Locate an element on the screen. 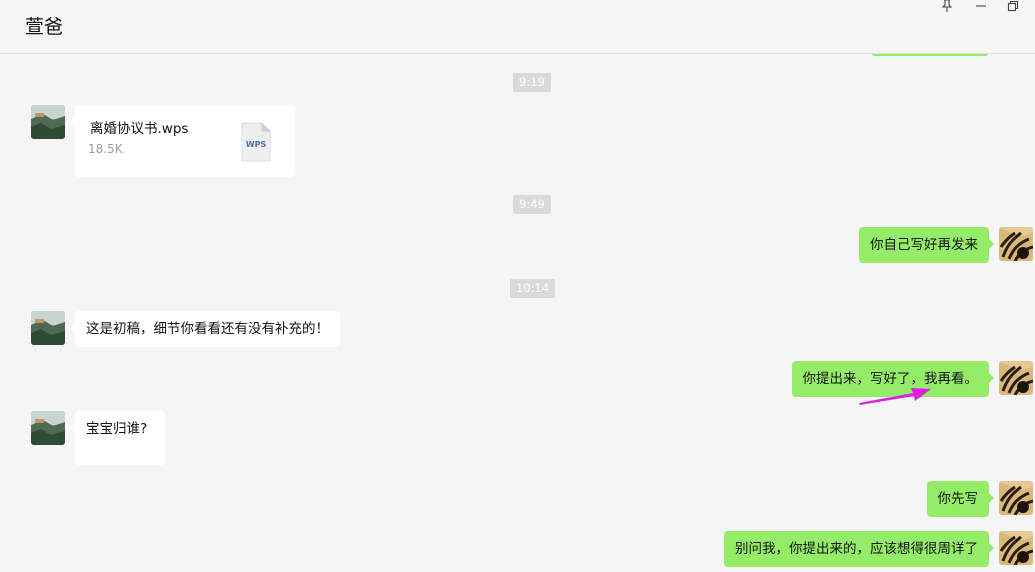  wps-file-icon: WPS is located at coordinates (256, 142).